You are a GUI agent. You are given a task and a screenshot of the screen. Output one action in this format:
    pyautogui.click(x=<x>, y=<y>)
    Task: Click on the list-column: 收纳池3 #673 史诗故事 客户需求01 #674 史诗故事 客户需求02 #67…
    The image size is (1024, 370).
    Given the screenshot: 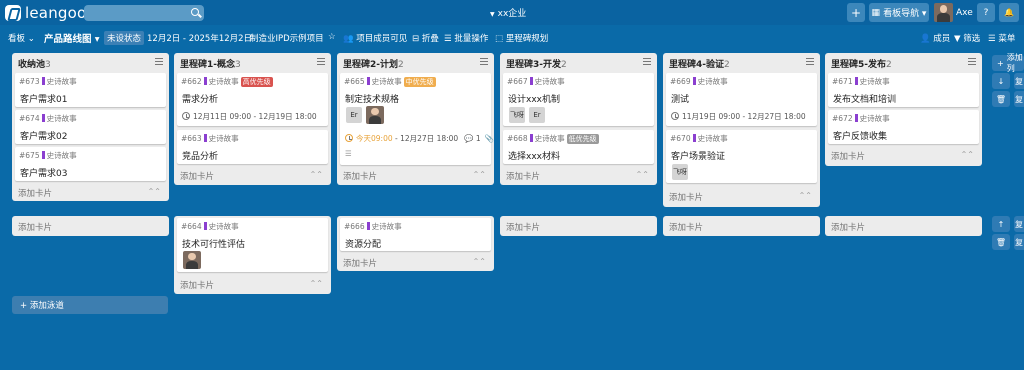 What is the action you would take?
    pyautogui.click(x=90, y=127)
    